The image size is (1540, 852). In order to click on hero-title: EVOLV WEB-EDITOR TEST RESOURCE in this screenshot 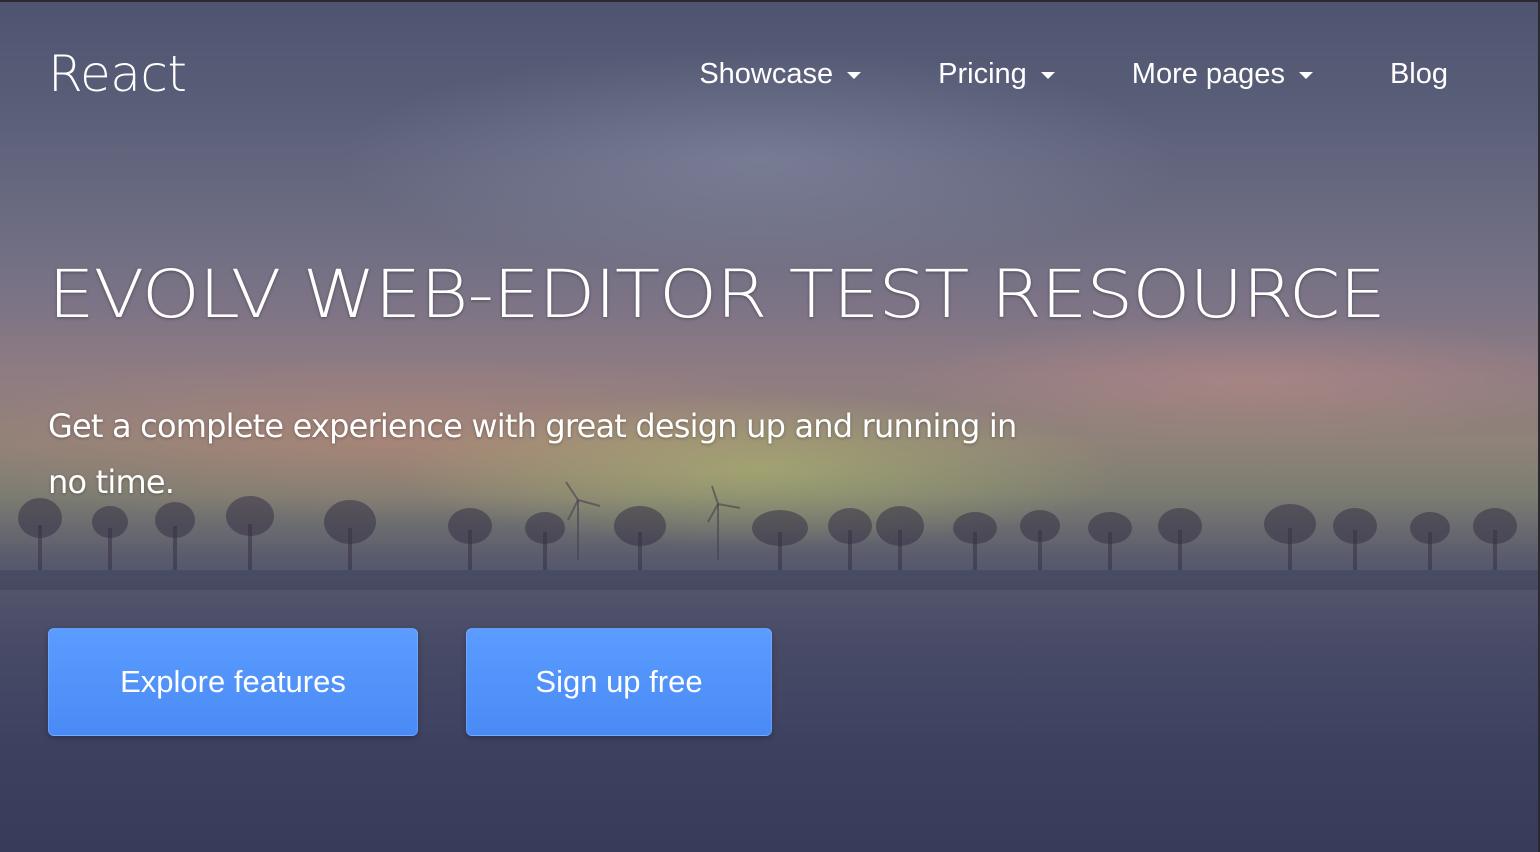, I will do `click(717, 294)`.